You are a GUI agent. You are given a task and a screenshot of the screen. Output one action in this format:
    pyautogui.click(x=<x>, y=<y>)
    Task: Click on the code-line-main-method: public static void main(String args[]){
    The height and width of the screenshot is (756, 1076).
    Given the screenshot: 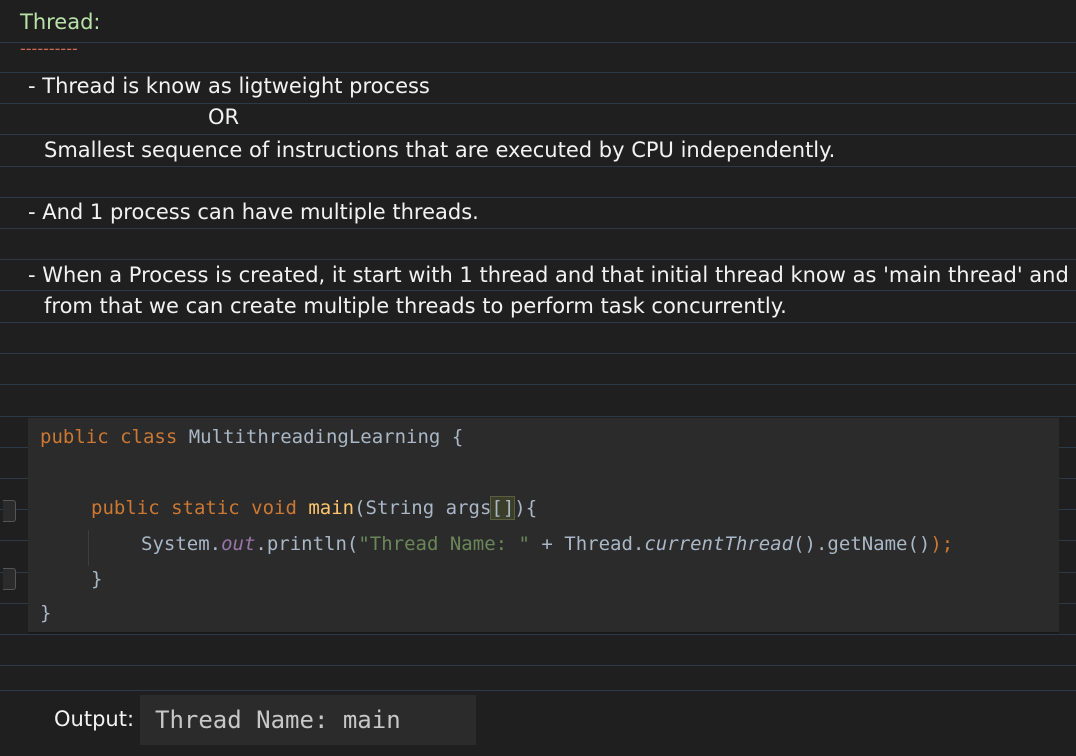 What is the action you would take?
    pyautogui.click(x=314, y=508)
    